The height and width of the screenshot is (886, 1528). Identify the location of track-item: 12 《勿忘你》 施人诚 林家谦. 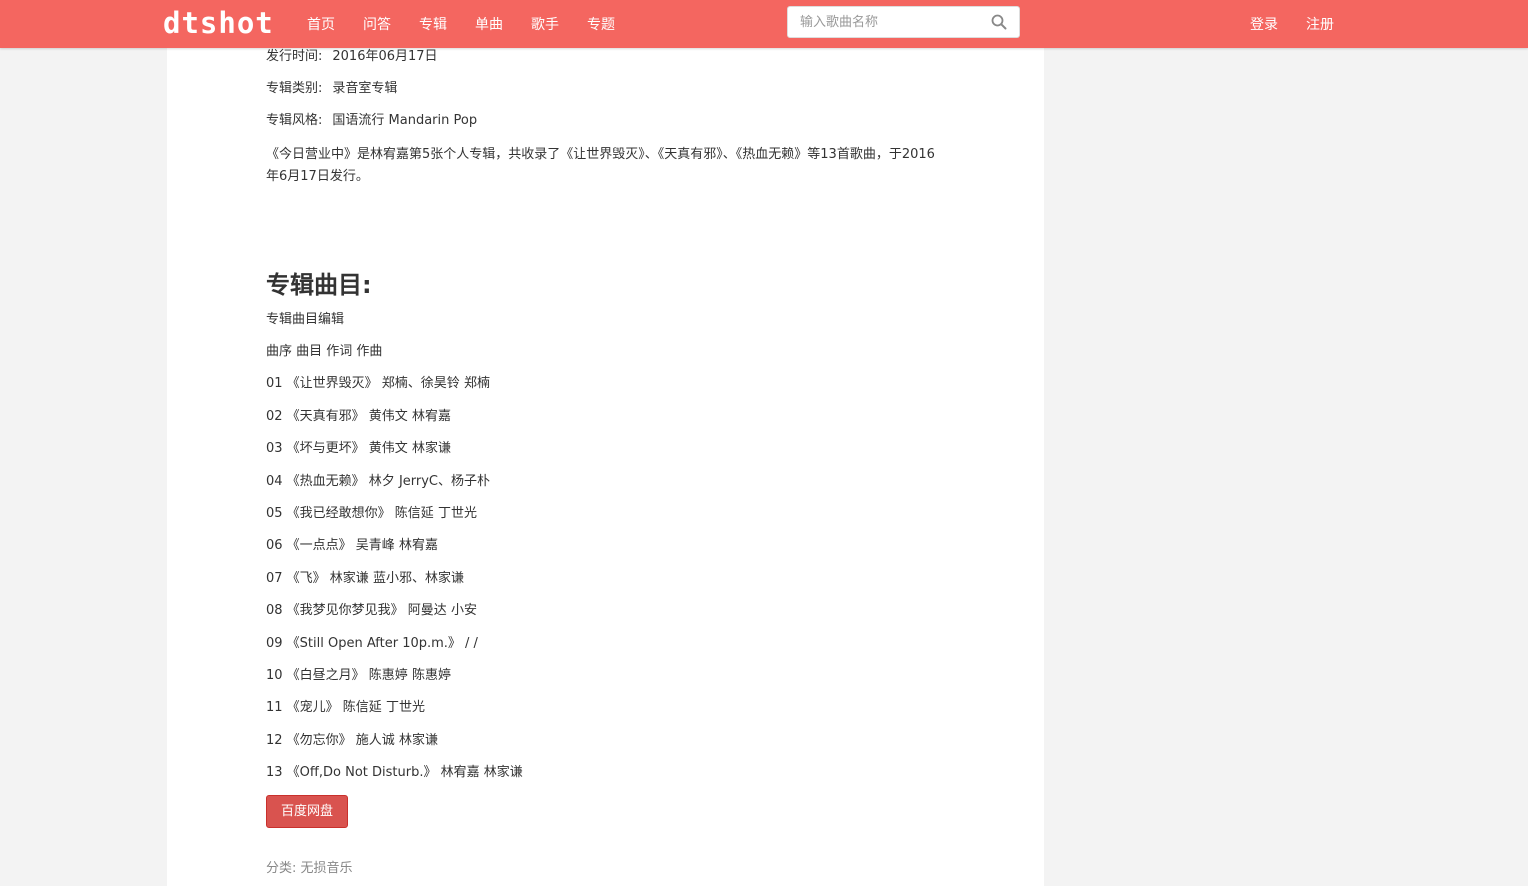
(352, 740).